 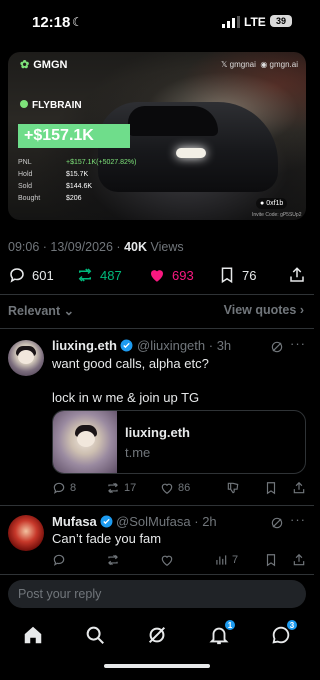 I want to click on gmgn-logo: ✿ GMGN, so click(x=44, y=65).